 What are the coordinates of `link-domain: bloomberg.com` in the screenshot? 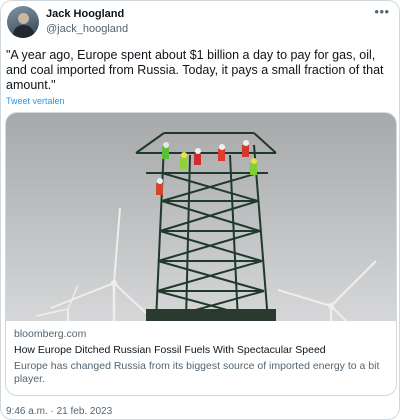 It's located at (50, 334).